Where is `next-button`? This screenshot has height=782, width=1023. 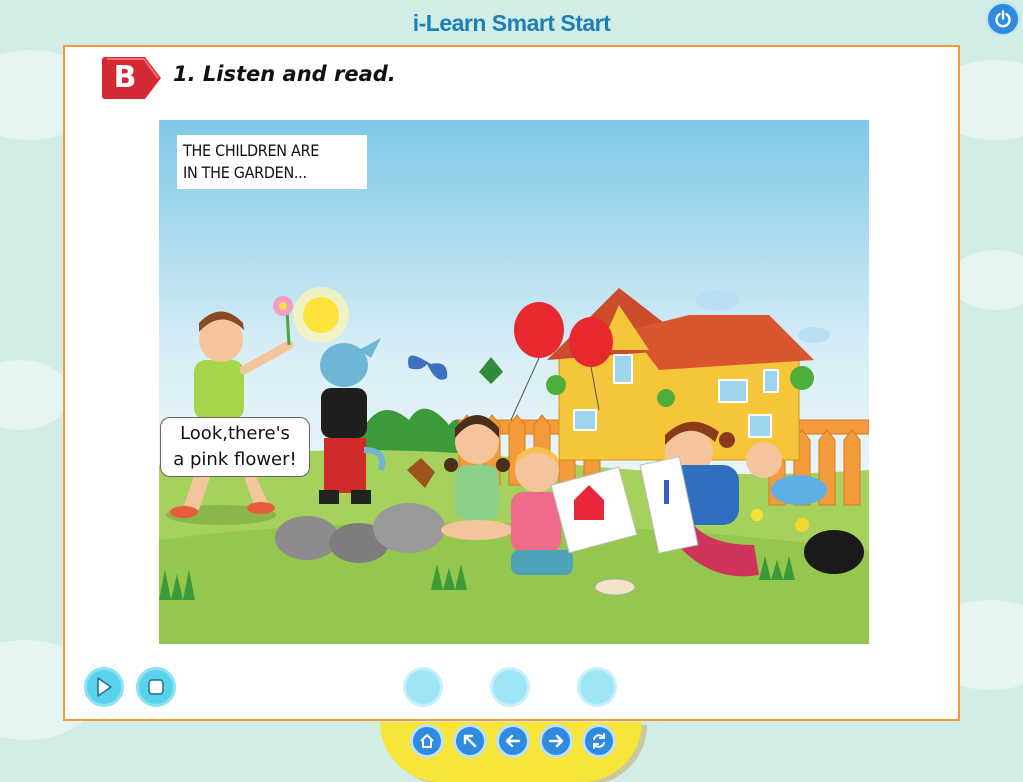 next-button is located at coordinates (556, 741).